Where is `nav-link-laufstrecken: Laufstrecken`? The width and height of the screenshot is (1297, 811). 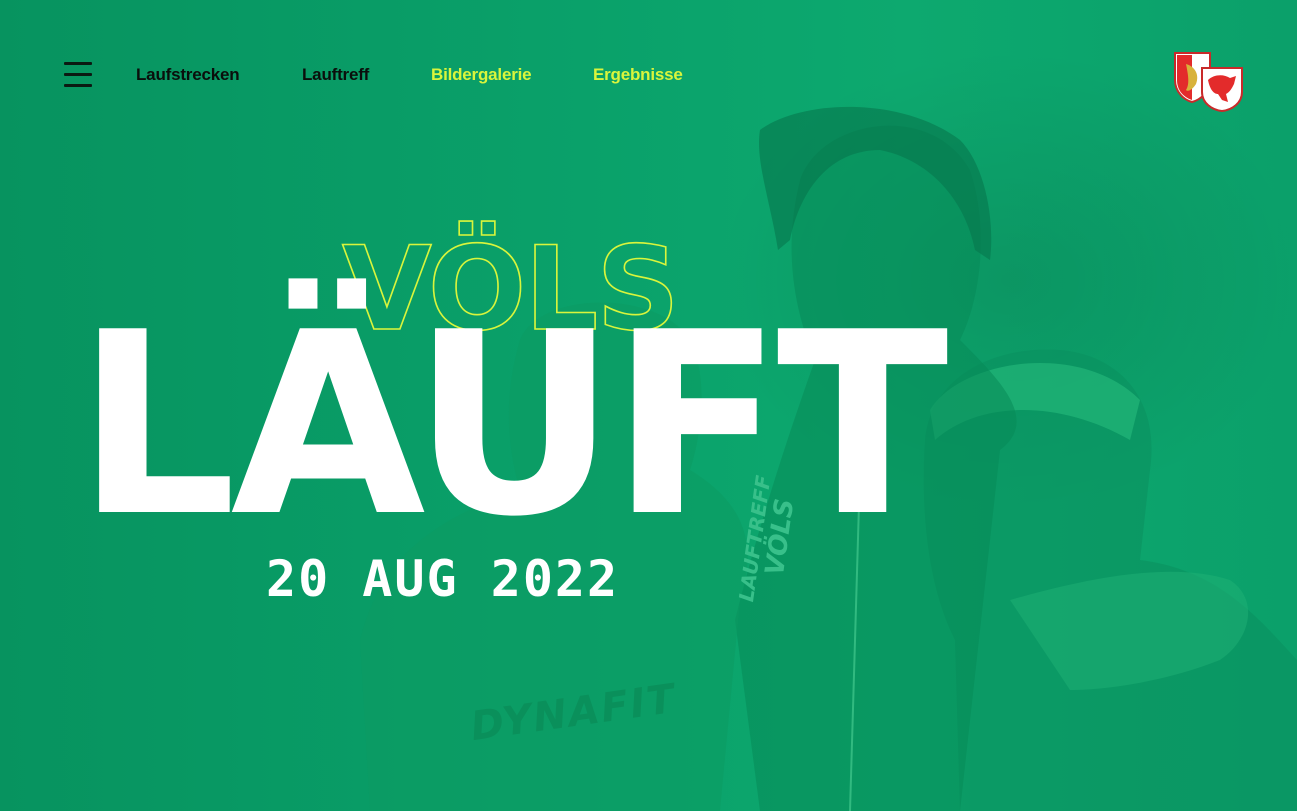
nav-link-laufstrecken: Laufstrecken is located at coordinates (188, 75).